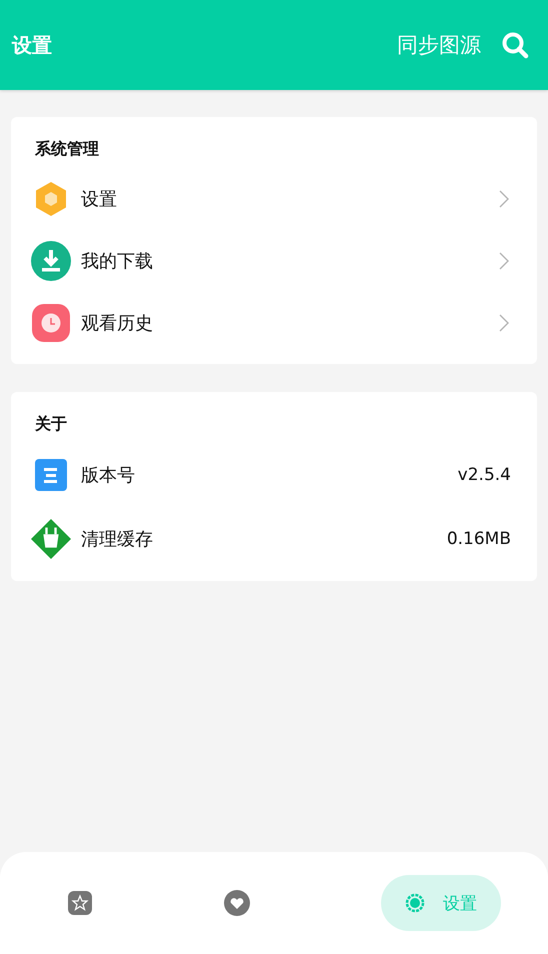 The width and height of the screenshot is (548, 954). What do you see at coordinates (264, 539) in the screenshot?
I see `menu-label: 清理缓存` at bounding box center [264, 539].